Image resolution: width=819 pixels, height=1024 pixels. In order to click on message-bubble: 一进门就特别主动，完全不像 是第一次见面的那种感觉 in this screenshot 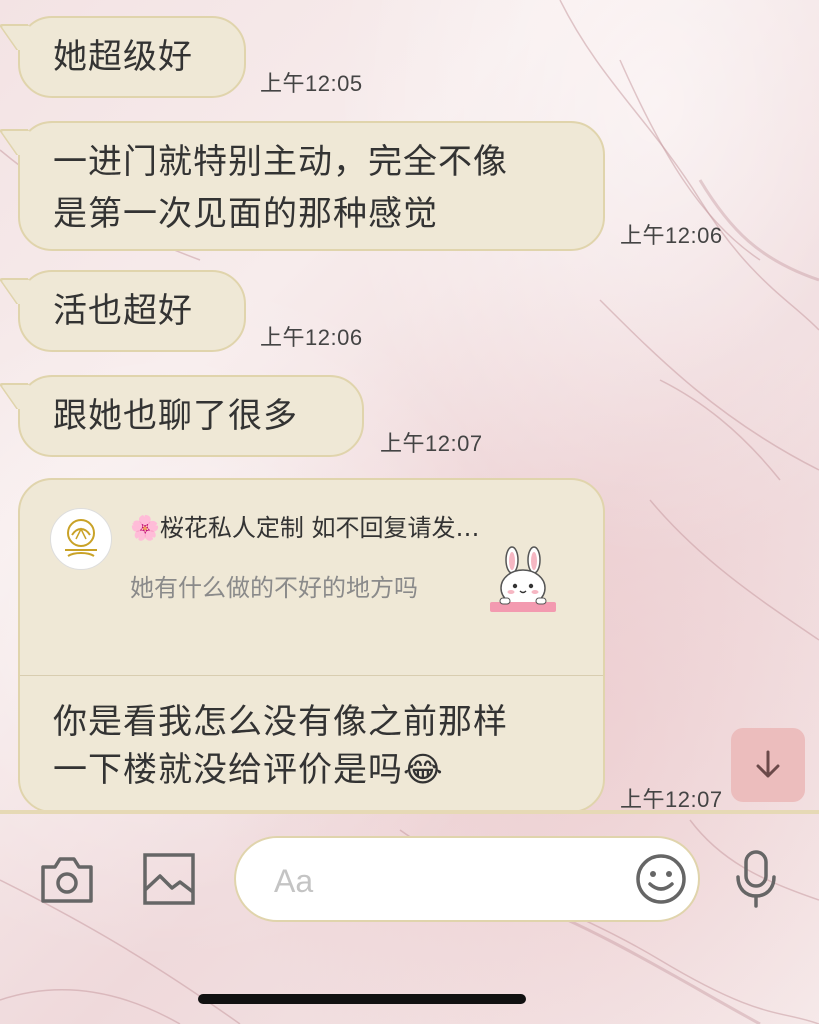, I will do `click(302, 186)`.